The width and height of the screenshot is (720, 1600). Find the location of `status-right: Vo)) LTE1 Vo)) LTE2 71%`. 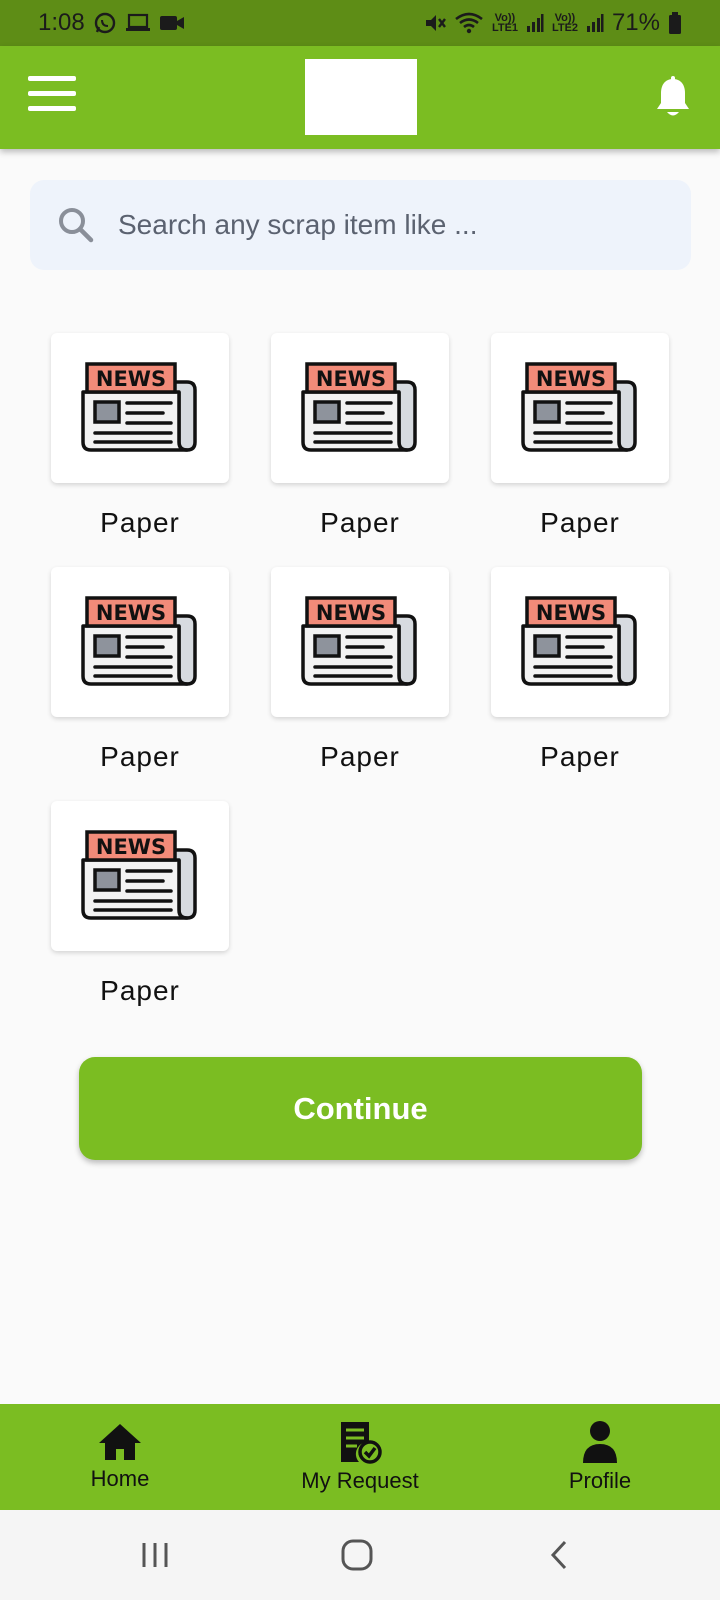

status-right: Vo)) LTE1 Vo)) LTE2 71% is located at coordinates (553, 23).